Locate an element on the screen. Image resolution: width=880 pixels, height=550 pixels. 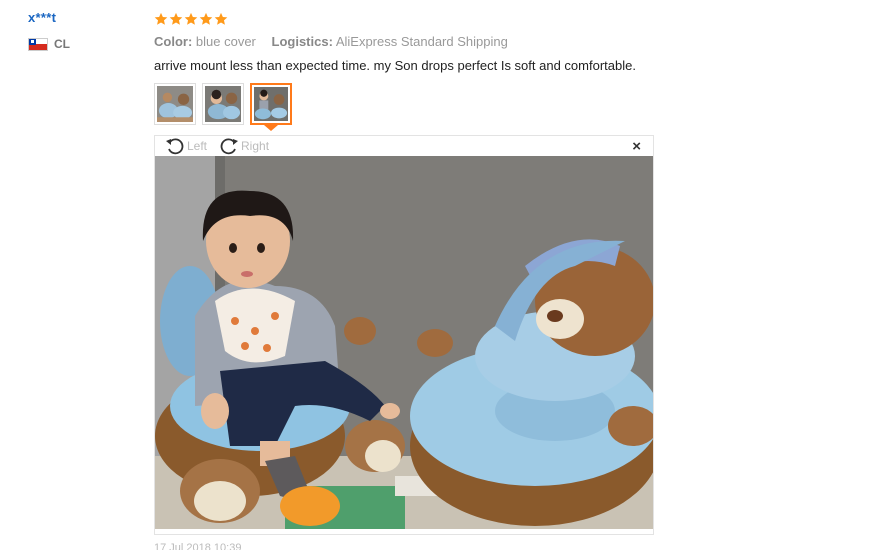
active-thumbnail-pointer is located at coordinates (271, 128).